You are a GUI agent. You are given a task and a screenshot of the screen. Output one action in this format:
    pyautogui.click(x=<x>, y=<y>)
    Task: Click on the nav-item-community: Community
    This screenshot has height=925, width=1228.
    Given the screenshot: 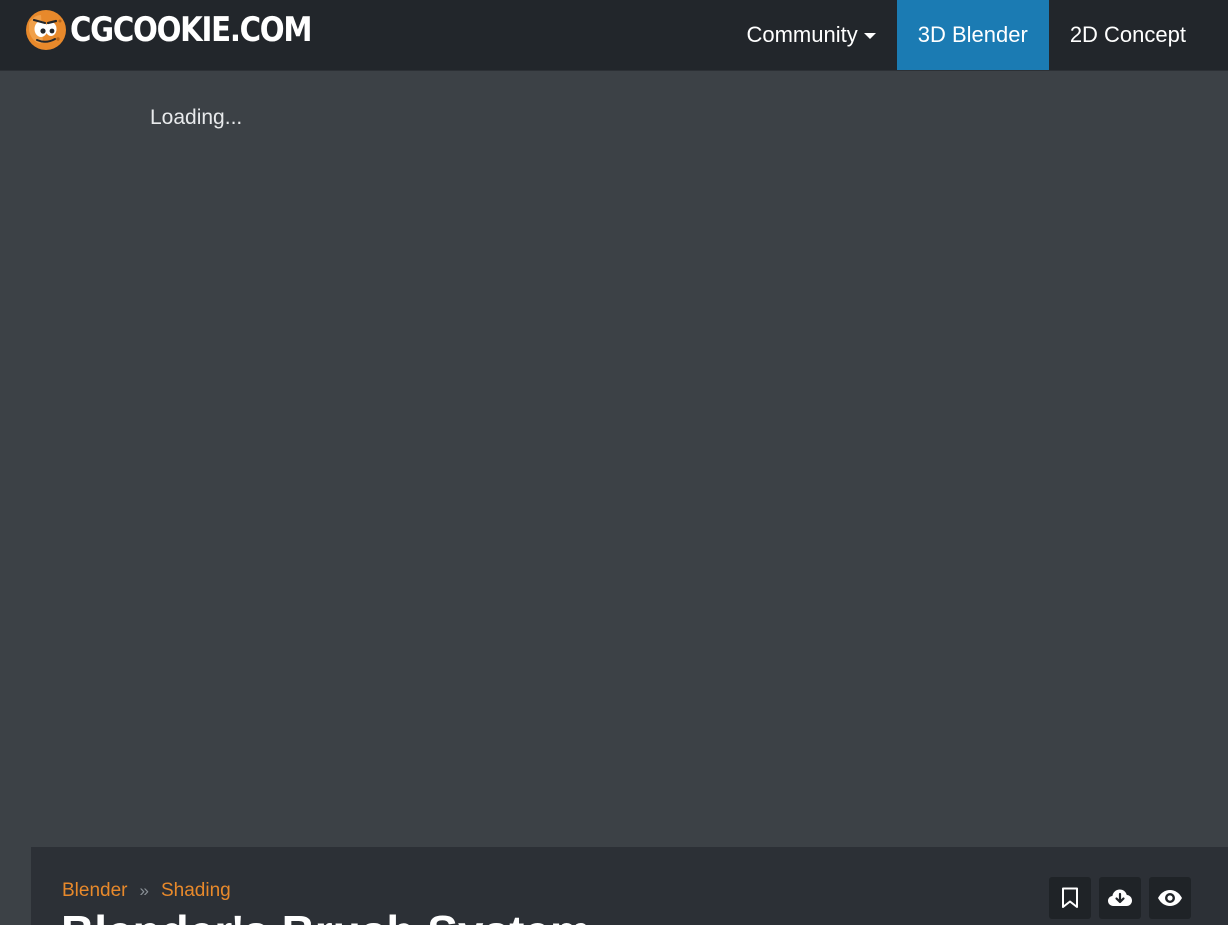 What is the action you would take?
    pyautogui.click(x=810, y=35)
    